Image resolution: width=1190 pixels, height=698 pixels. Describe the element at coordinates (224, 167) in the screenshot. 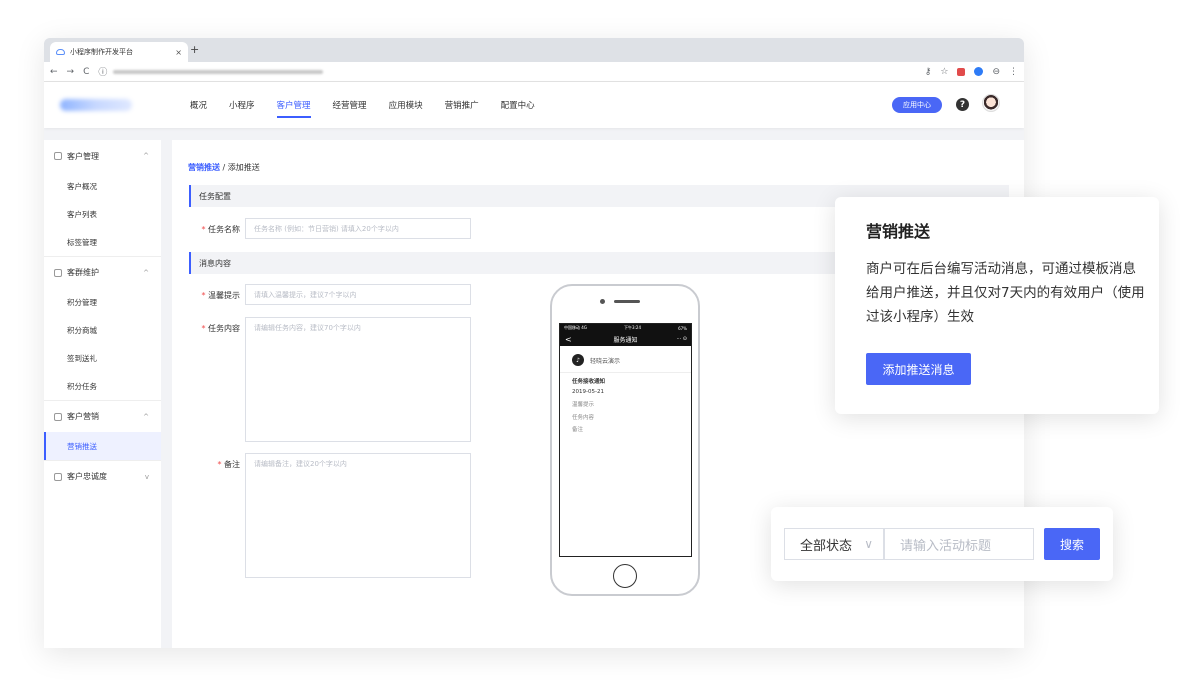

I see `breadcrumb: 营销推送 / 添加推送` at that location.